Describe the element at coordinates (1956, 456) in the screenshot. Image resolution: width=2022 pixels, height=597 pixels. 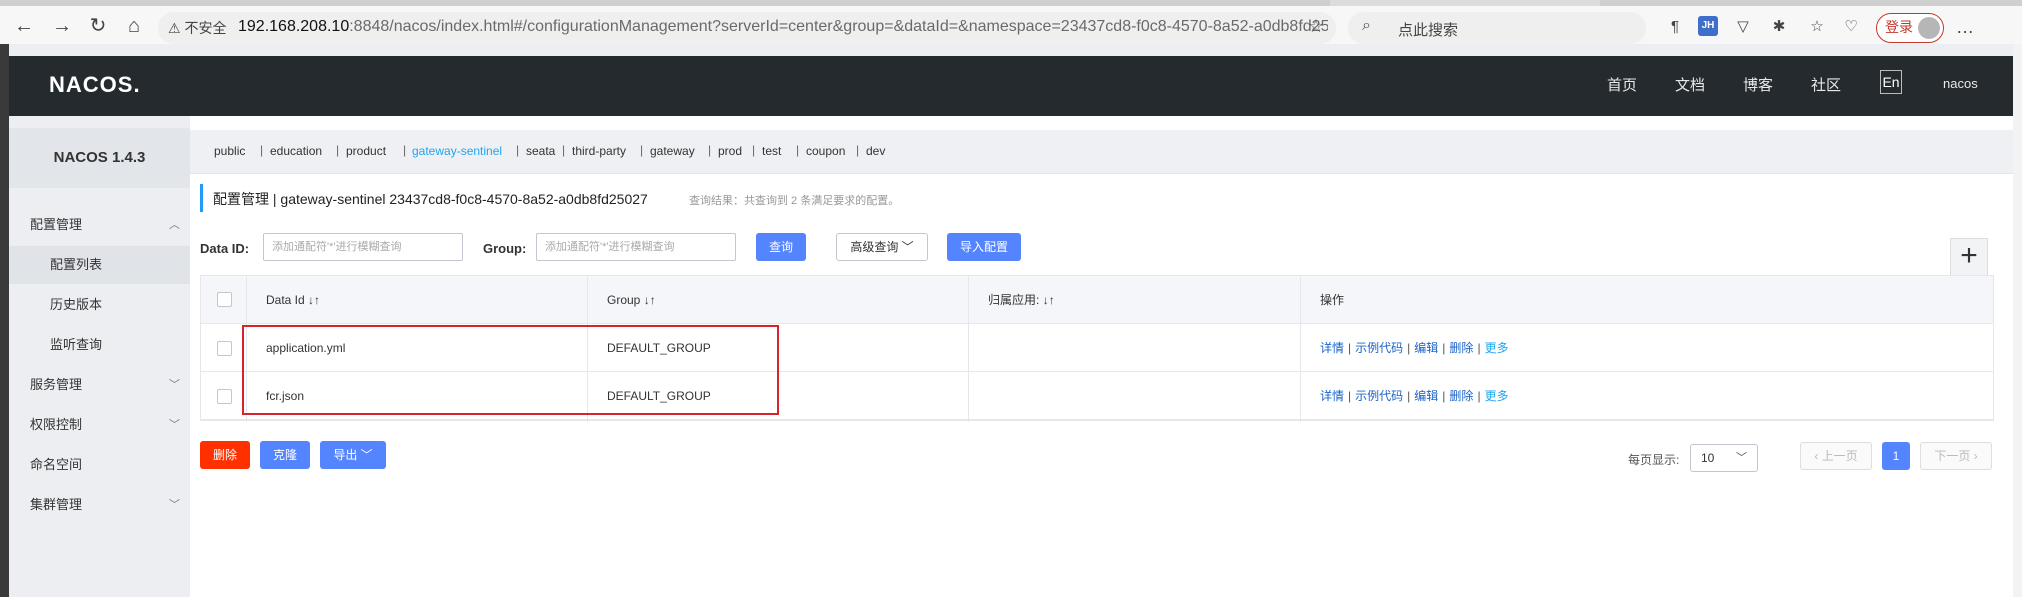
I see `next-page-button: 下一页 ›` at that location.